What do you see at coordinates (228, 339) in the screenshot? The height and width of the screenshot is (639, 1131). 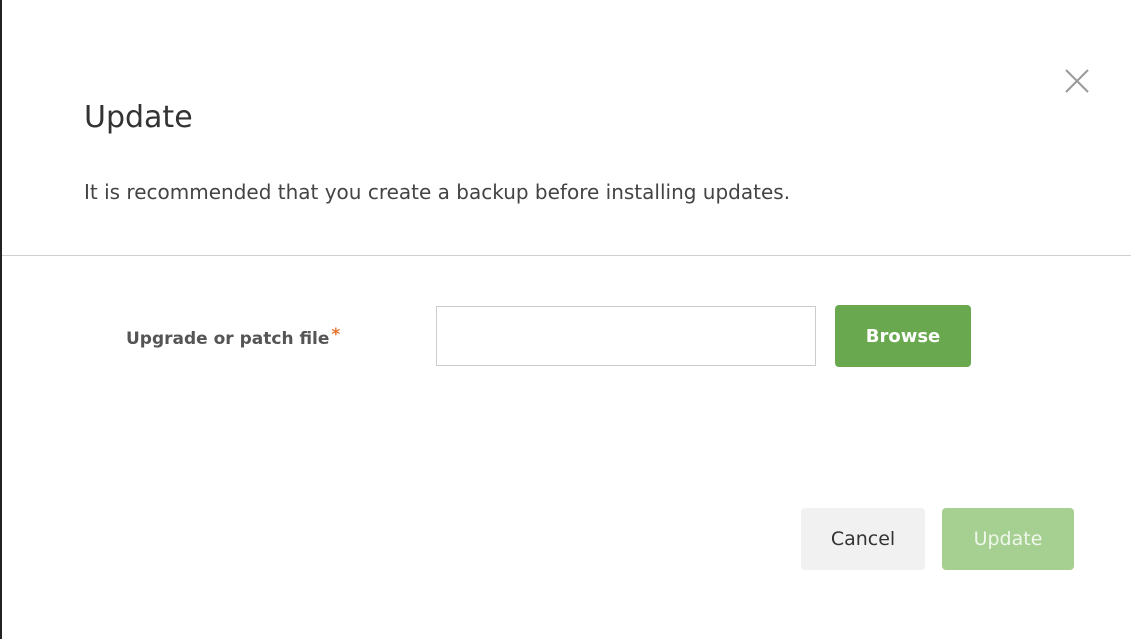 I see `upgrade-file-label-text: Upgrade or patch file` at bounding box center [228, 339].